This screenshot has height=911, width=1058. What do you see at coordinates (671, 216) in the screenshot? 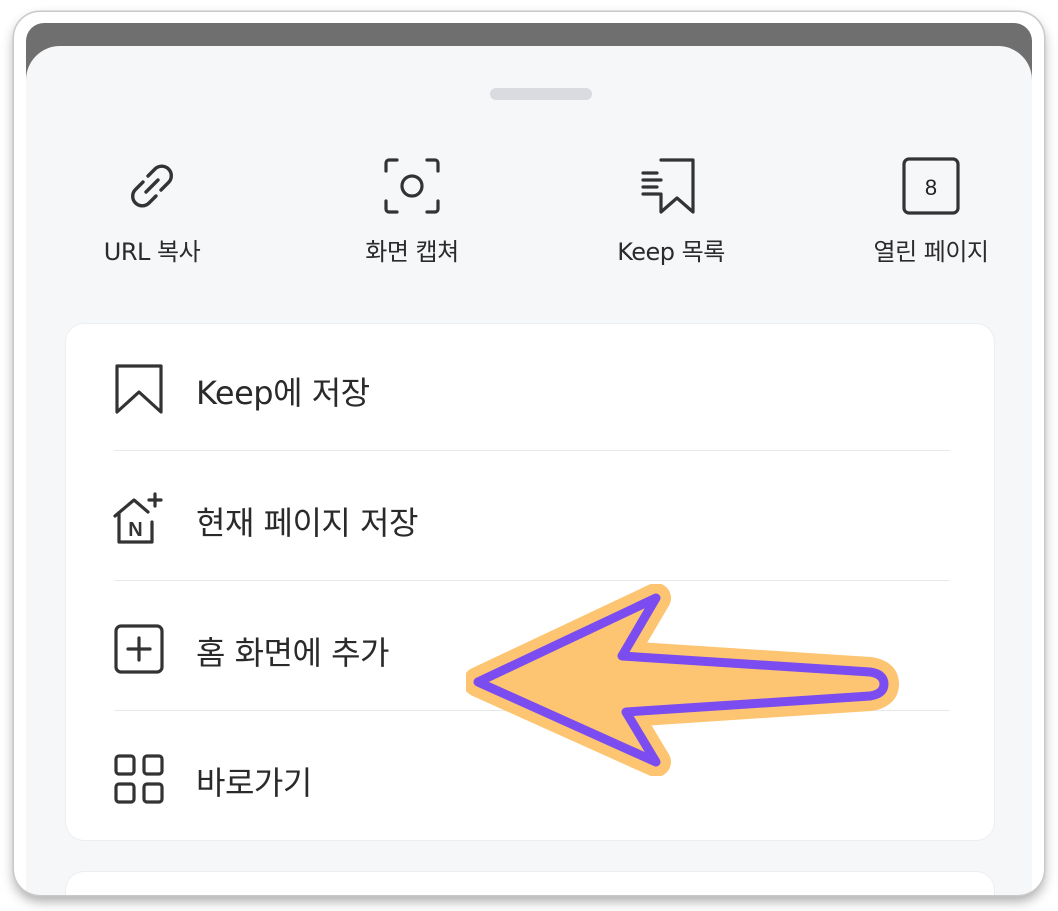
I see `quick-action-keep-list: Keep 목록` at bounding box center [671, 216].